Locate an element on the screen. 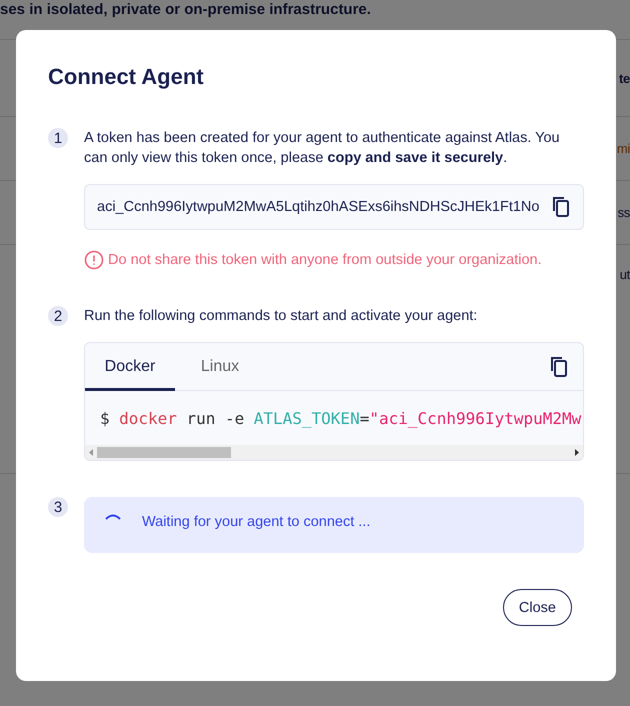 This screenshot has height=706, width=630. step-number: 2 is located at coordinates (58, 316).